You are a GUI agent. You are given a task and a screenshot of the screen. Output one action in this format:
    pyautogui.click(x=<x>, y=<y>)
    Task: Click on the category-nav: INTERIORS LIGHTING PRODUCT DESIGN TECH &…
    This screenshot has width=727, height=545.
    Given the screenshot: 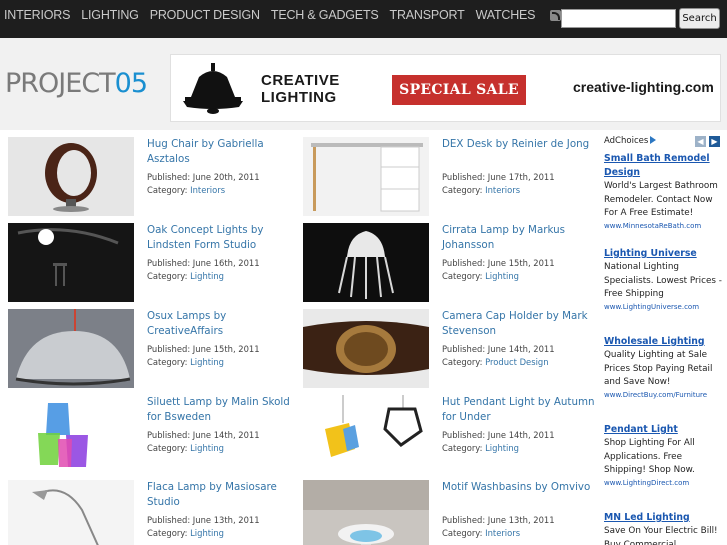 What is the action you would take?
    pyautogui.click(x=294, y=15)
    